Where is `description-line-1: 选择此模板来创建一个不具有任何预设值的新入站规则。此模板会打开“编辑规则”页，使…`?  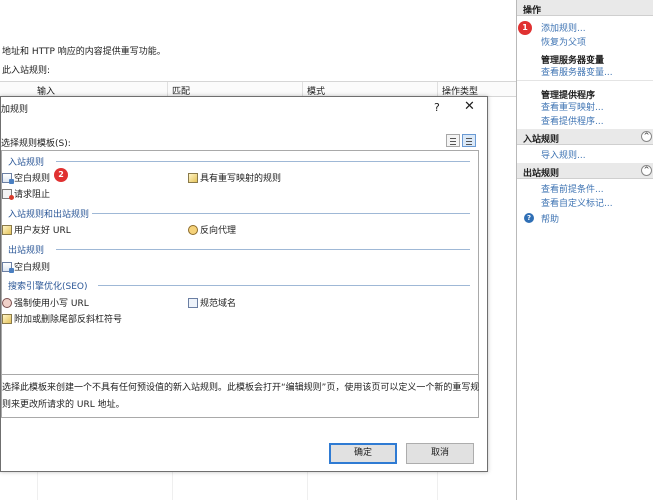
description-line-1: 选择此模板来创建一个不具有任何预设值的新入站规则。此模板会打开“编辑规则”页，使… is located at coordinates (241, 388).